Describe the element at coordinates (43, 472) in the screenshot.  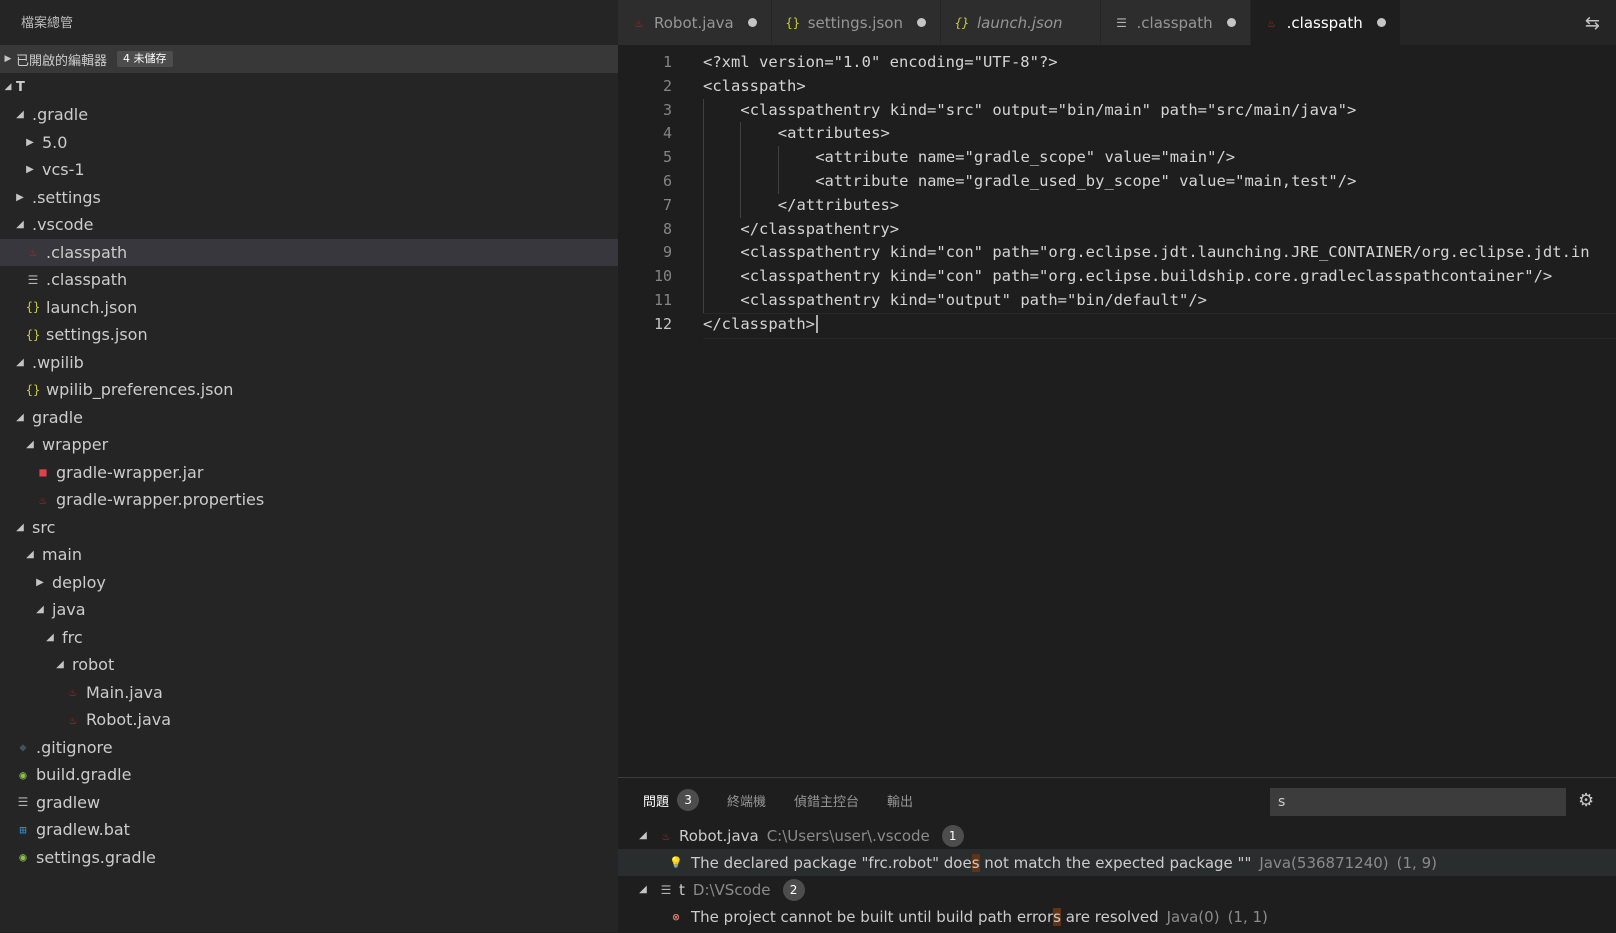
I see `jar-file-icon: ■` at that location.